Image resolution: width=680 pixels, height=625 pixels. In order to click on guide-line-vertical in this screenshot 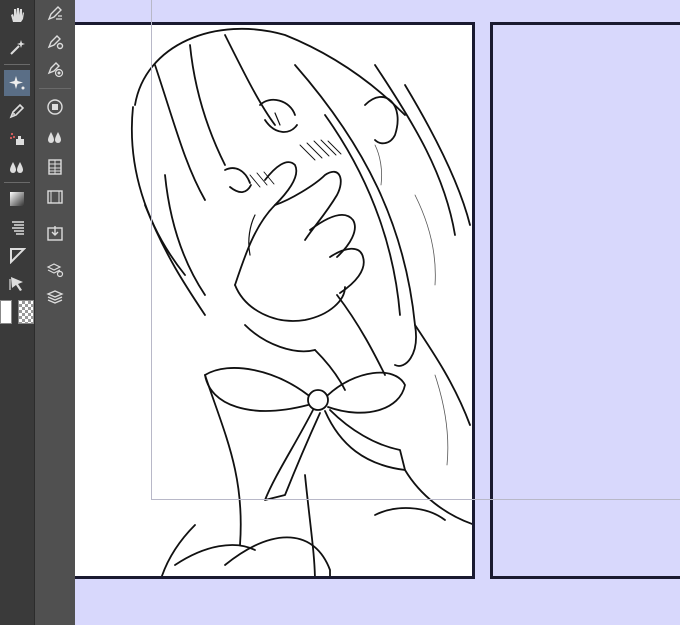, I will do `click(151, 250)`.